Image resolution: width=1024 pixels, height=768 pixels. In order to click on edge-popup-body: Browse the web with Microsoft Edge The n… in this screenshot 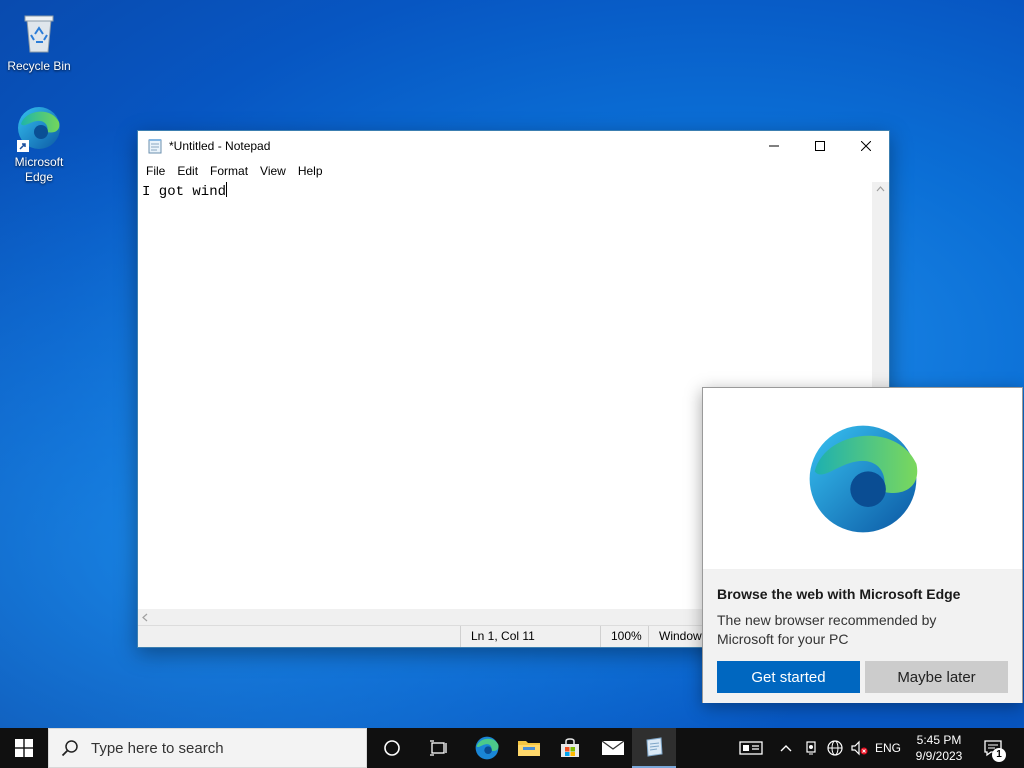, I will do `click(862, 636)`.